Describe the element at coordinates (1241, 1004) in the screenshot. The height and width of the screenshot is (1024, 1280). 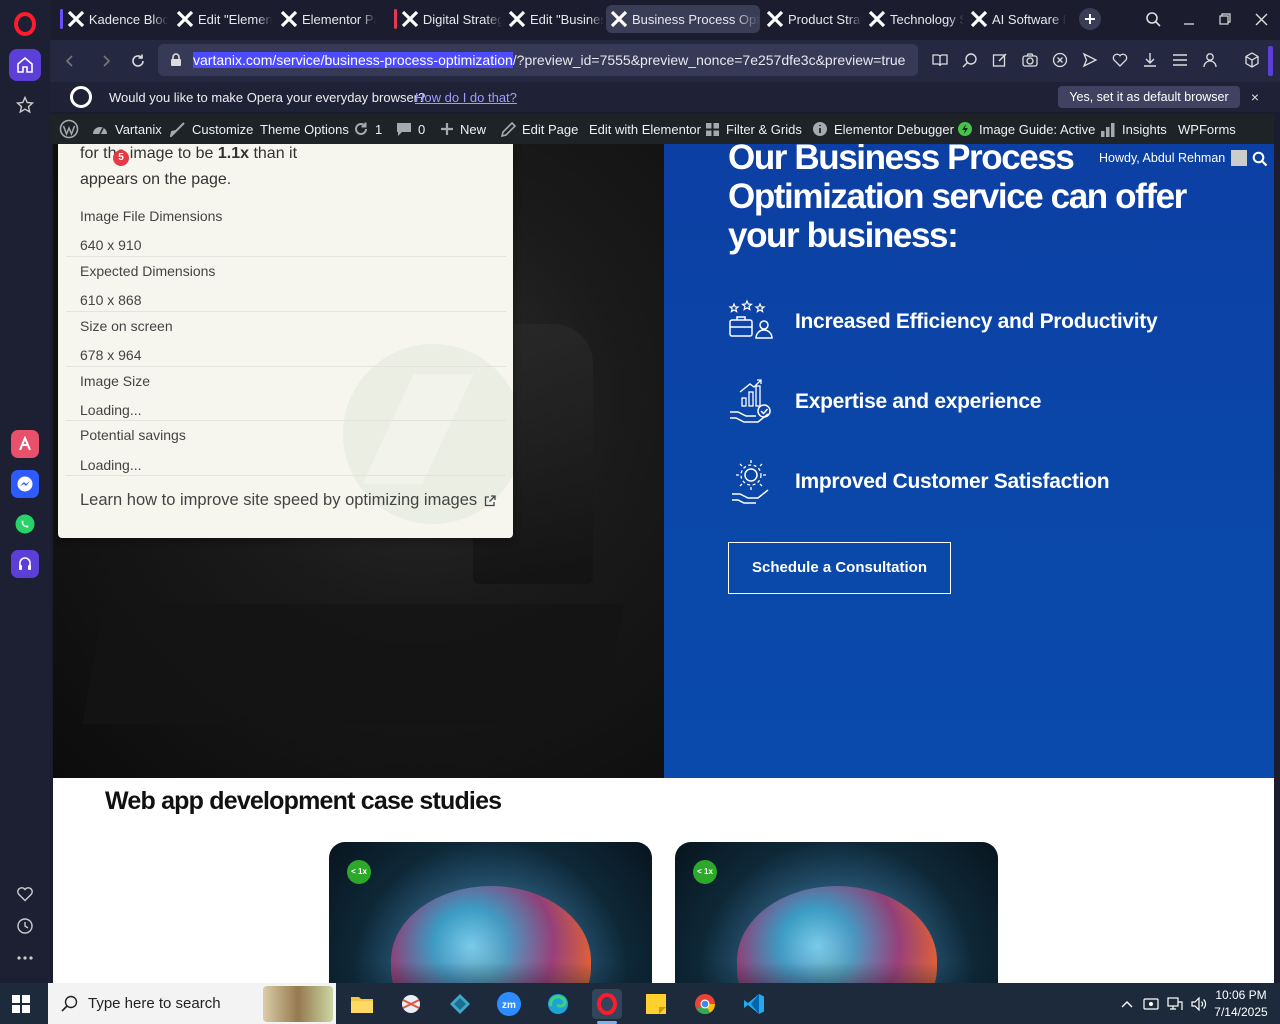
I see `system-clock: 10:06 PM 7/14/2025` at that location.